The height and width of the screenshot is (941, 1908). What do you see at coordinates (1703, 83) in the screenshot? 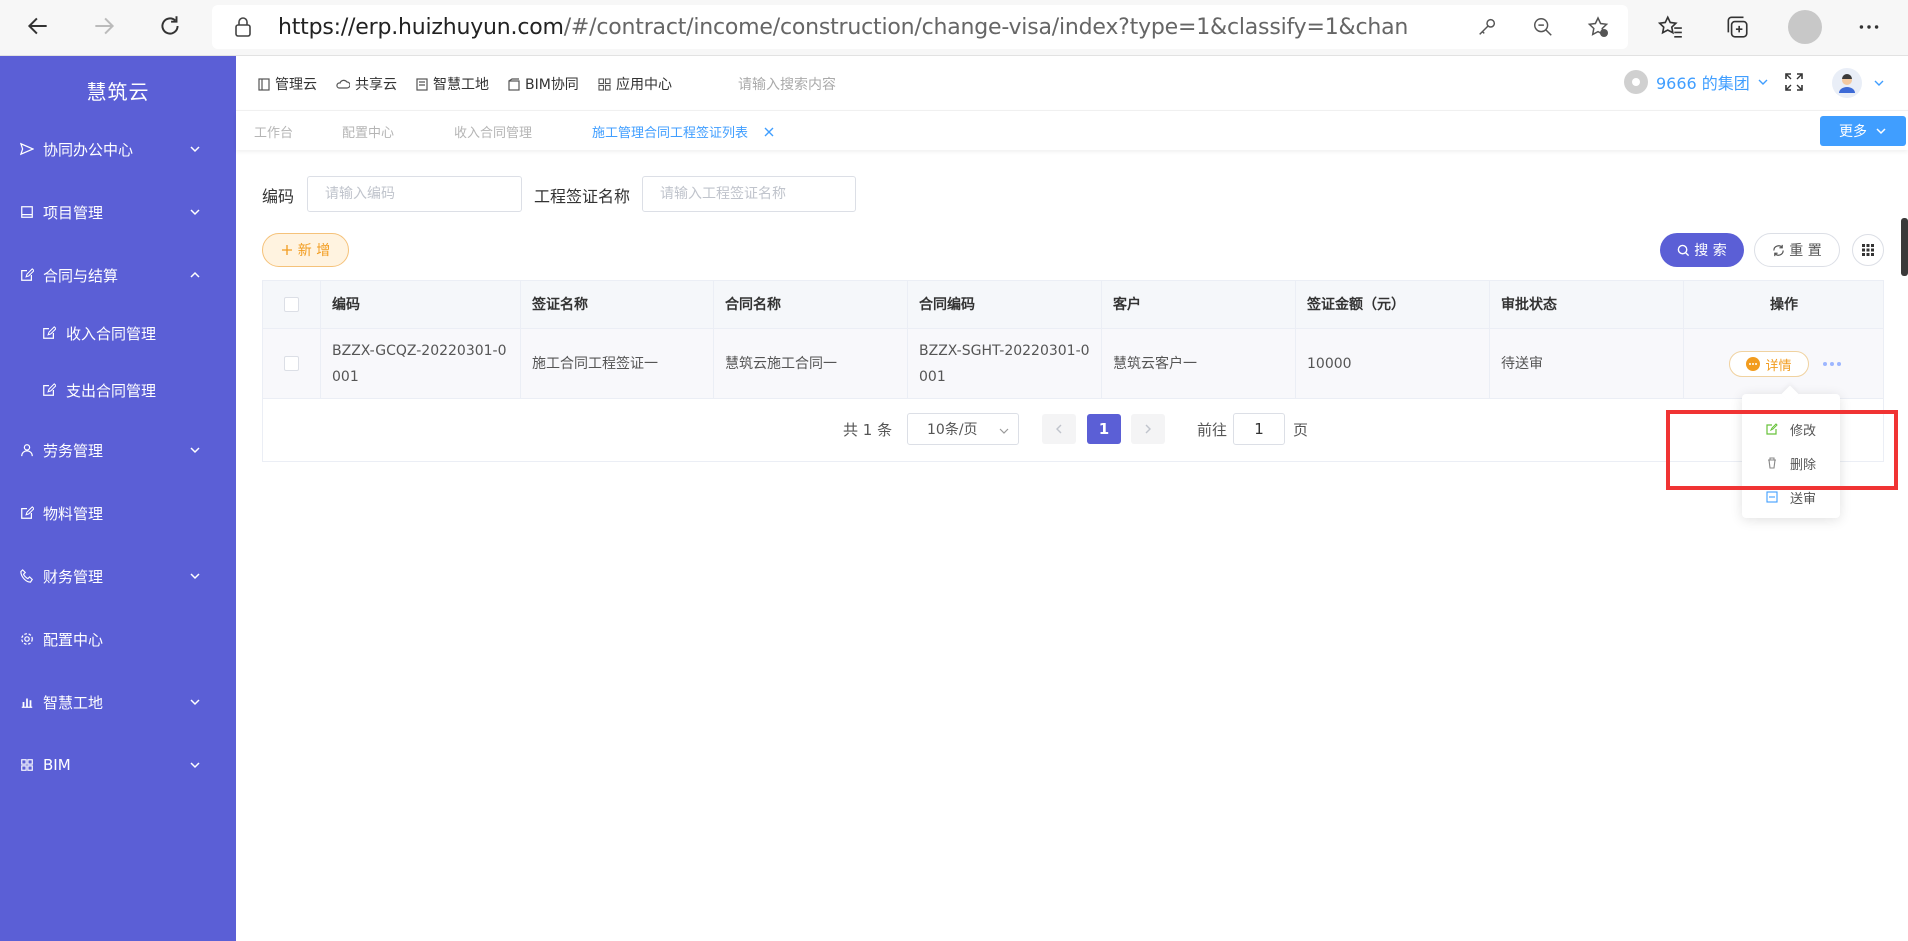
I see `group-name: 9666 的集团` at bounding box center [1703, 83].